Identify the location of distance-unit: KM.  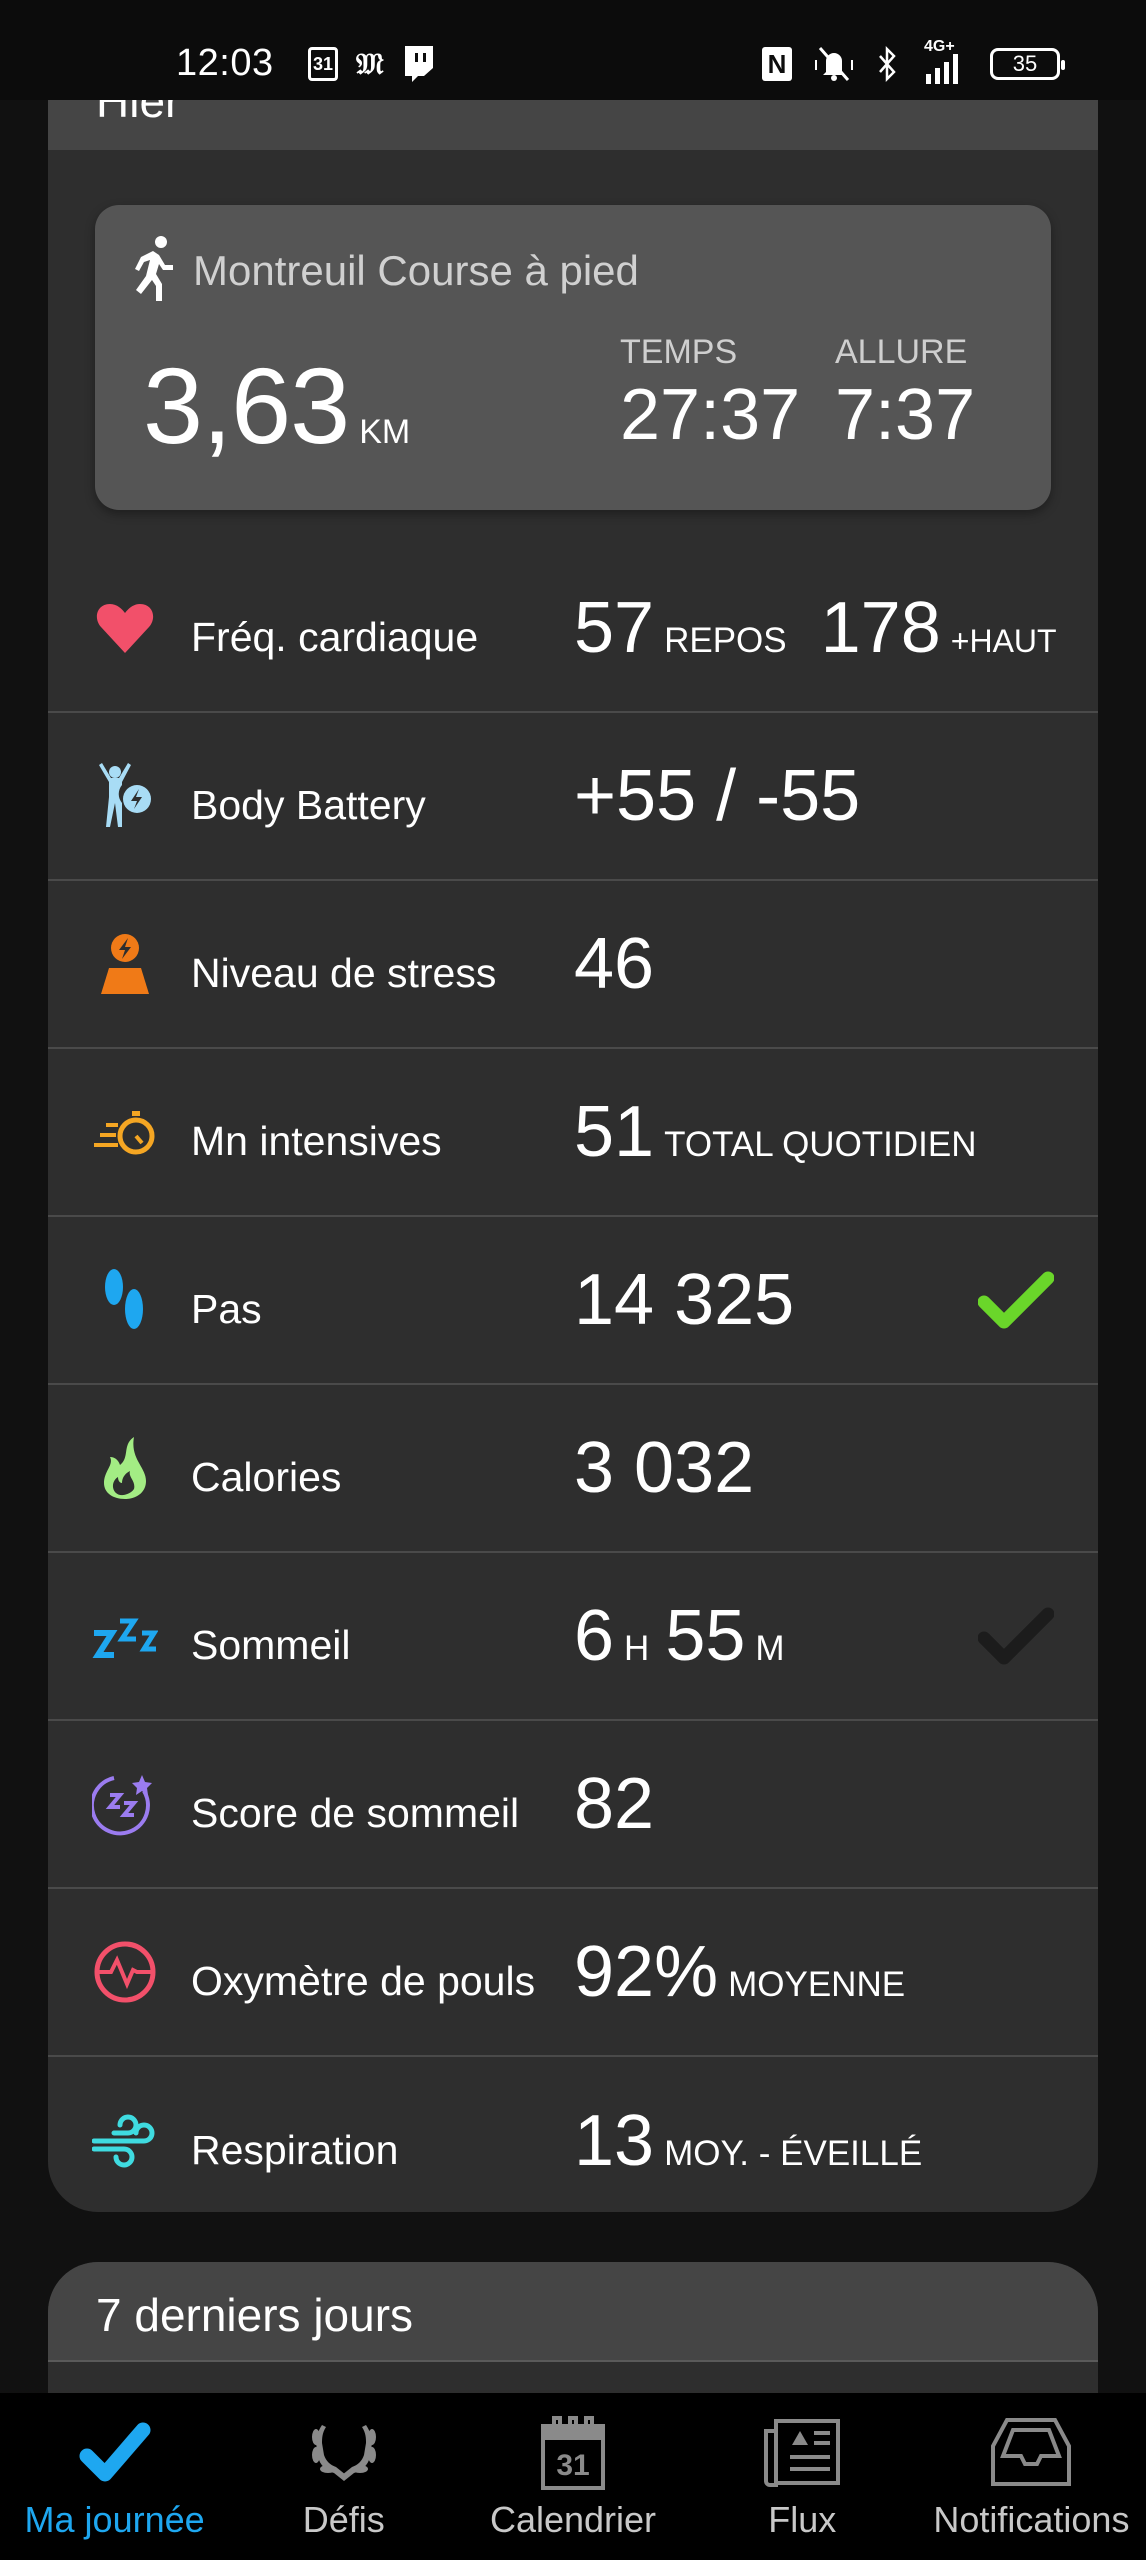
(385, 432).